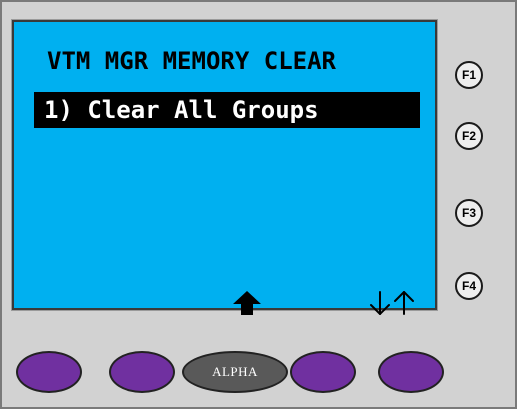 This screenshot has height=409, width=517. What do you see at coordinates (469, 75) in the screenshot?
I see `f1-button: F1` at bounding box center [469, 75].